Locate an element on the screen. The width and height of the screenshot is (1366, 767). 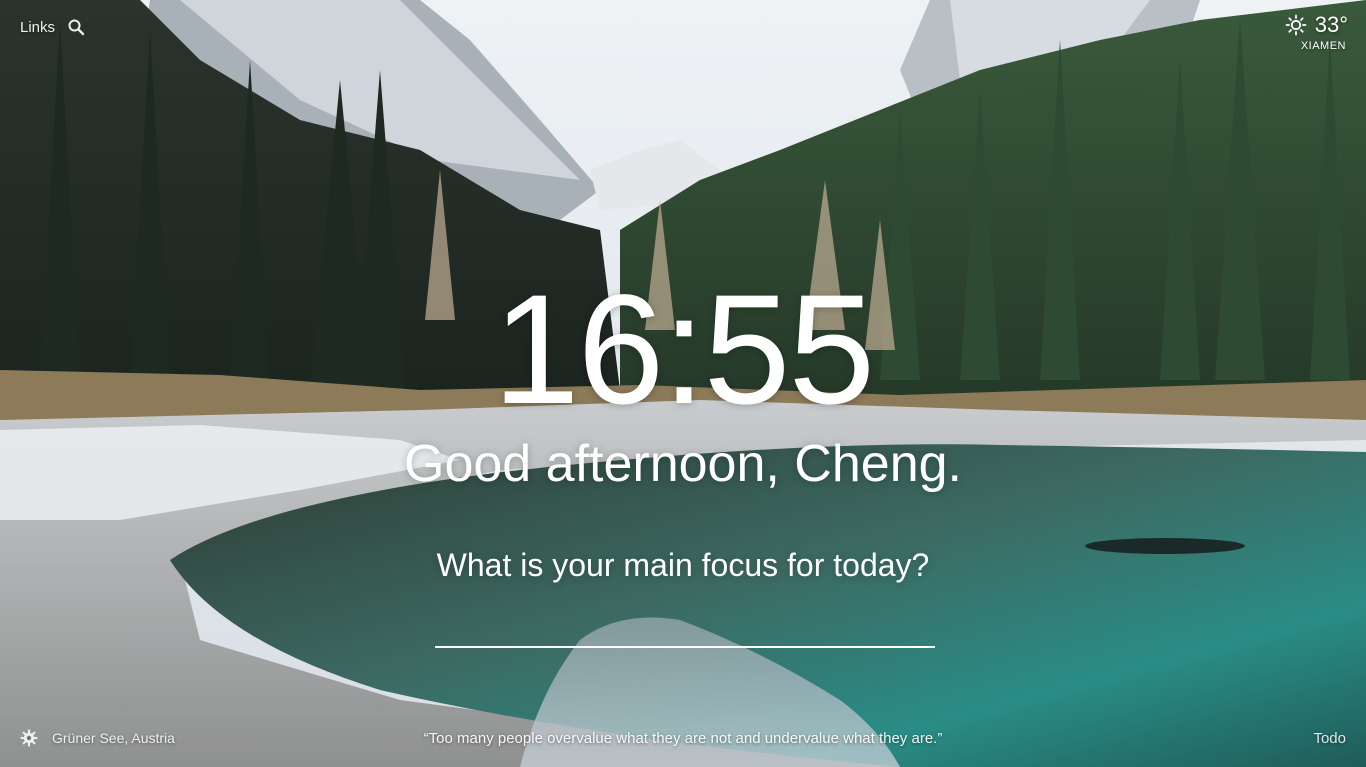
top-left-bar: Links is located at coordinates (52, 27).